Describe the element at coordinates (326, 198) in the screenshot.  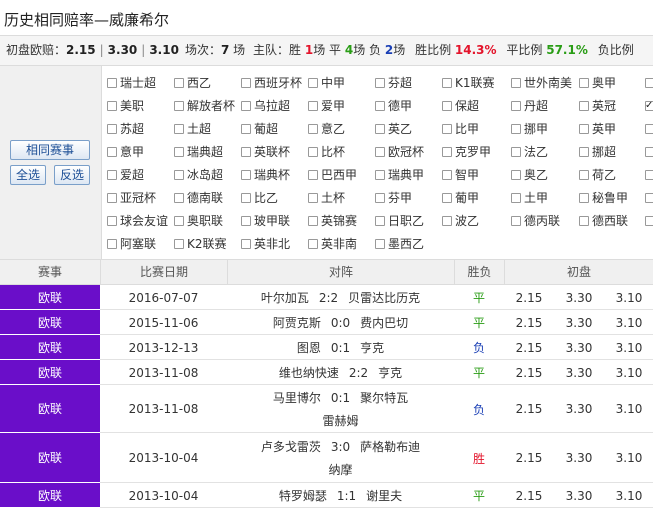
I see `league-option: 土杯` at that location.